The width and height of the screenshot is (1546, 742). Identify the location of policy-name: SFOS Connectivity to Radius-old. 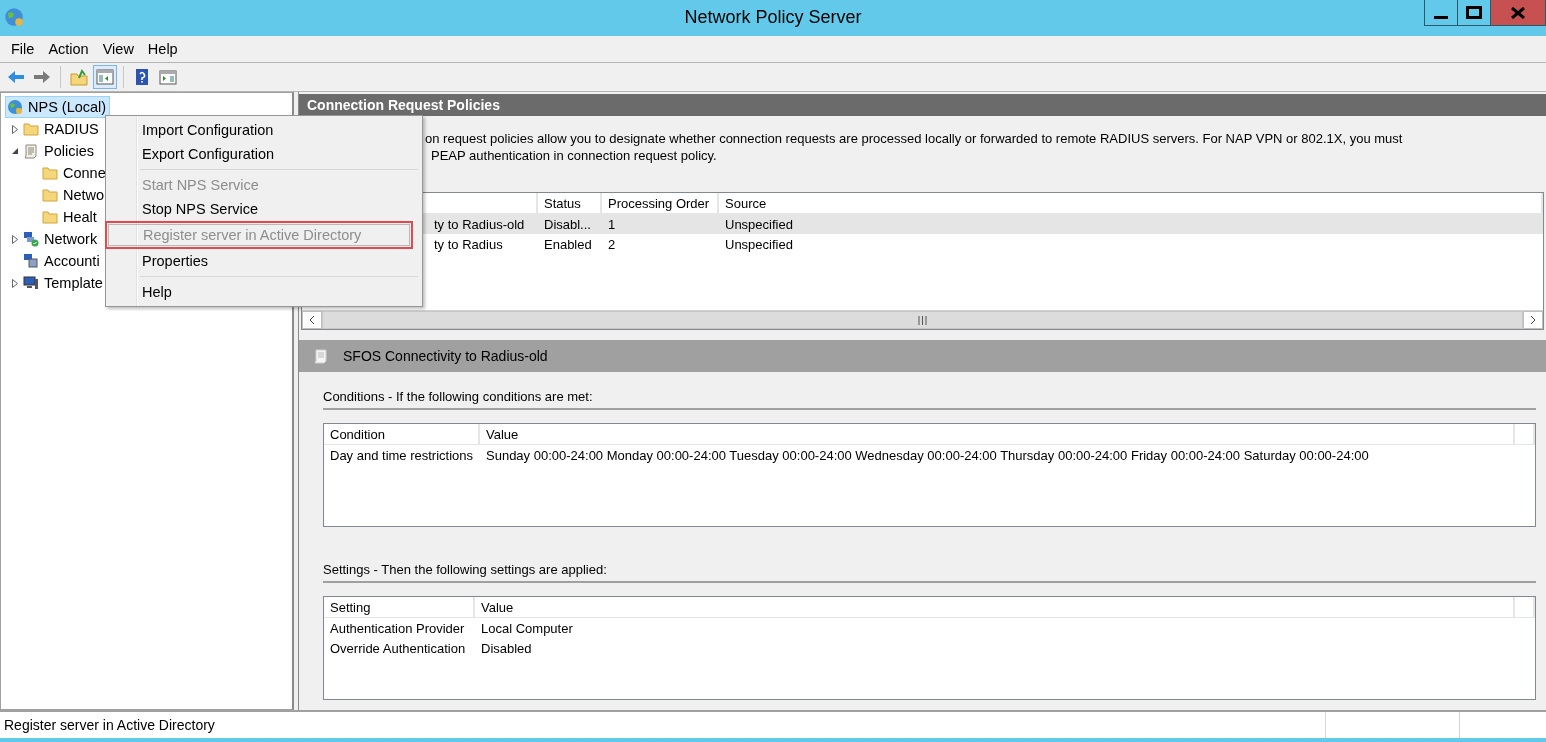
(445, 356).